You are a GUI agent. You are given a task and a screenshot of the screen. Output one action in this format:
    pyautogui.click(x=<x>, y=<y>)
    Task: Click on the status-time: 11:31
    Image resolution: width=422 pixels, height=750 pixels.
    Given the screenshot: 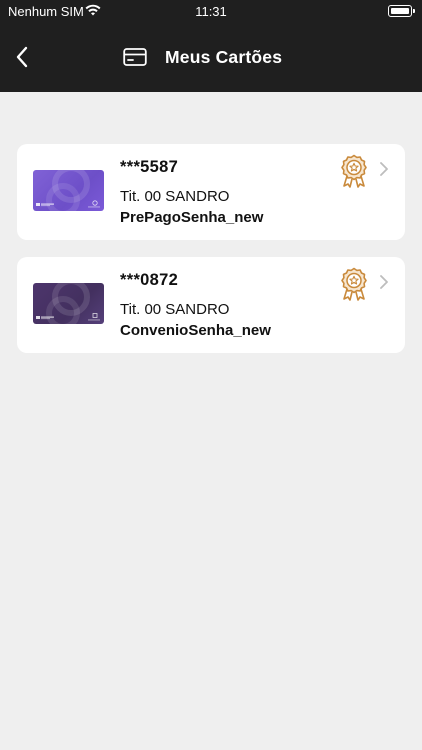 What is the action you would take?
    pyautogui.click(x=211, y=11)
    